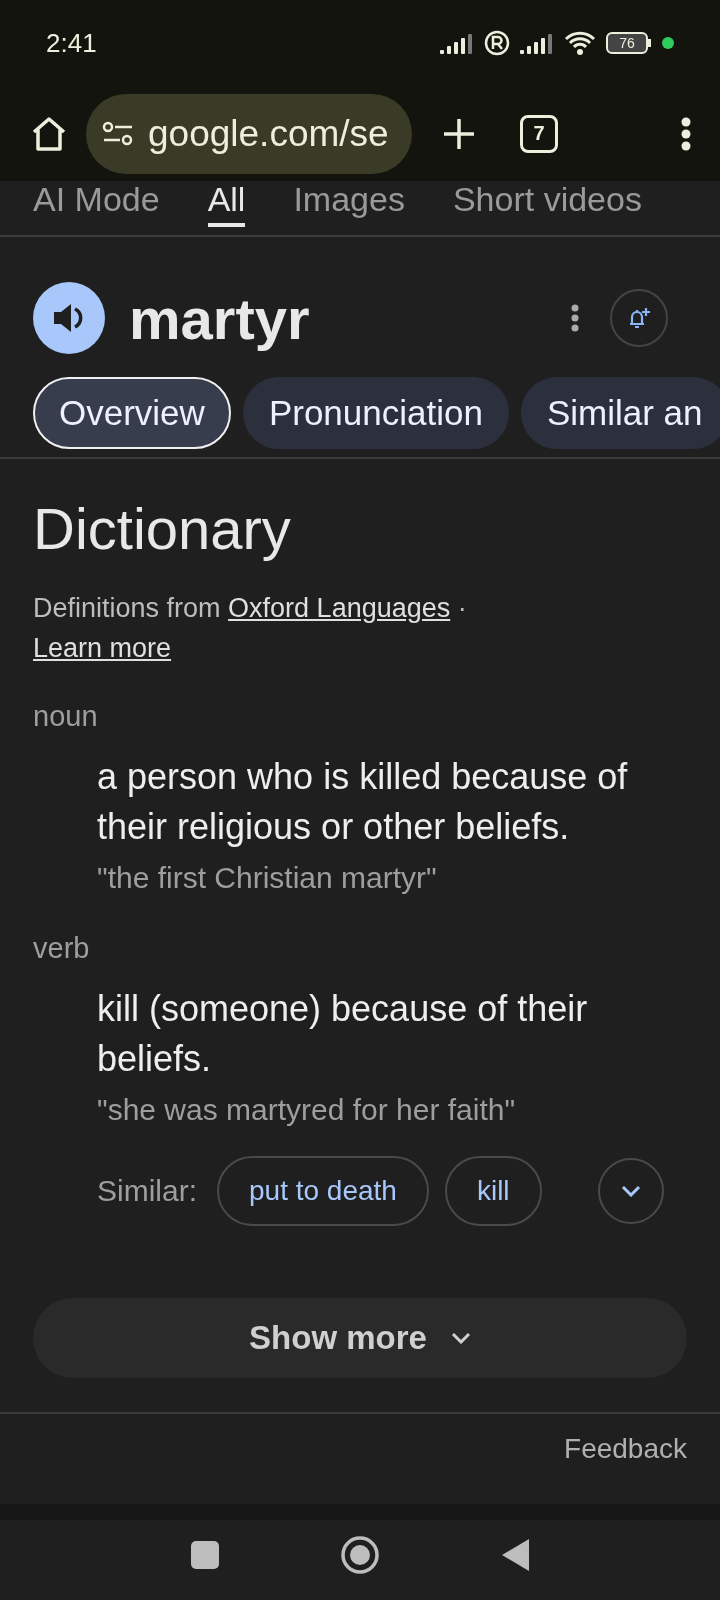  Describe the element at coordinates (459, 133) in the screenshot. I see `new-tab-icon` at that location.